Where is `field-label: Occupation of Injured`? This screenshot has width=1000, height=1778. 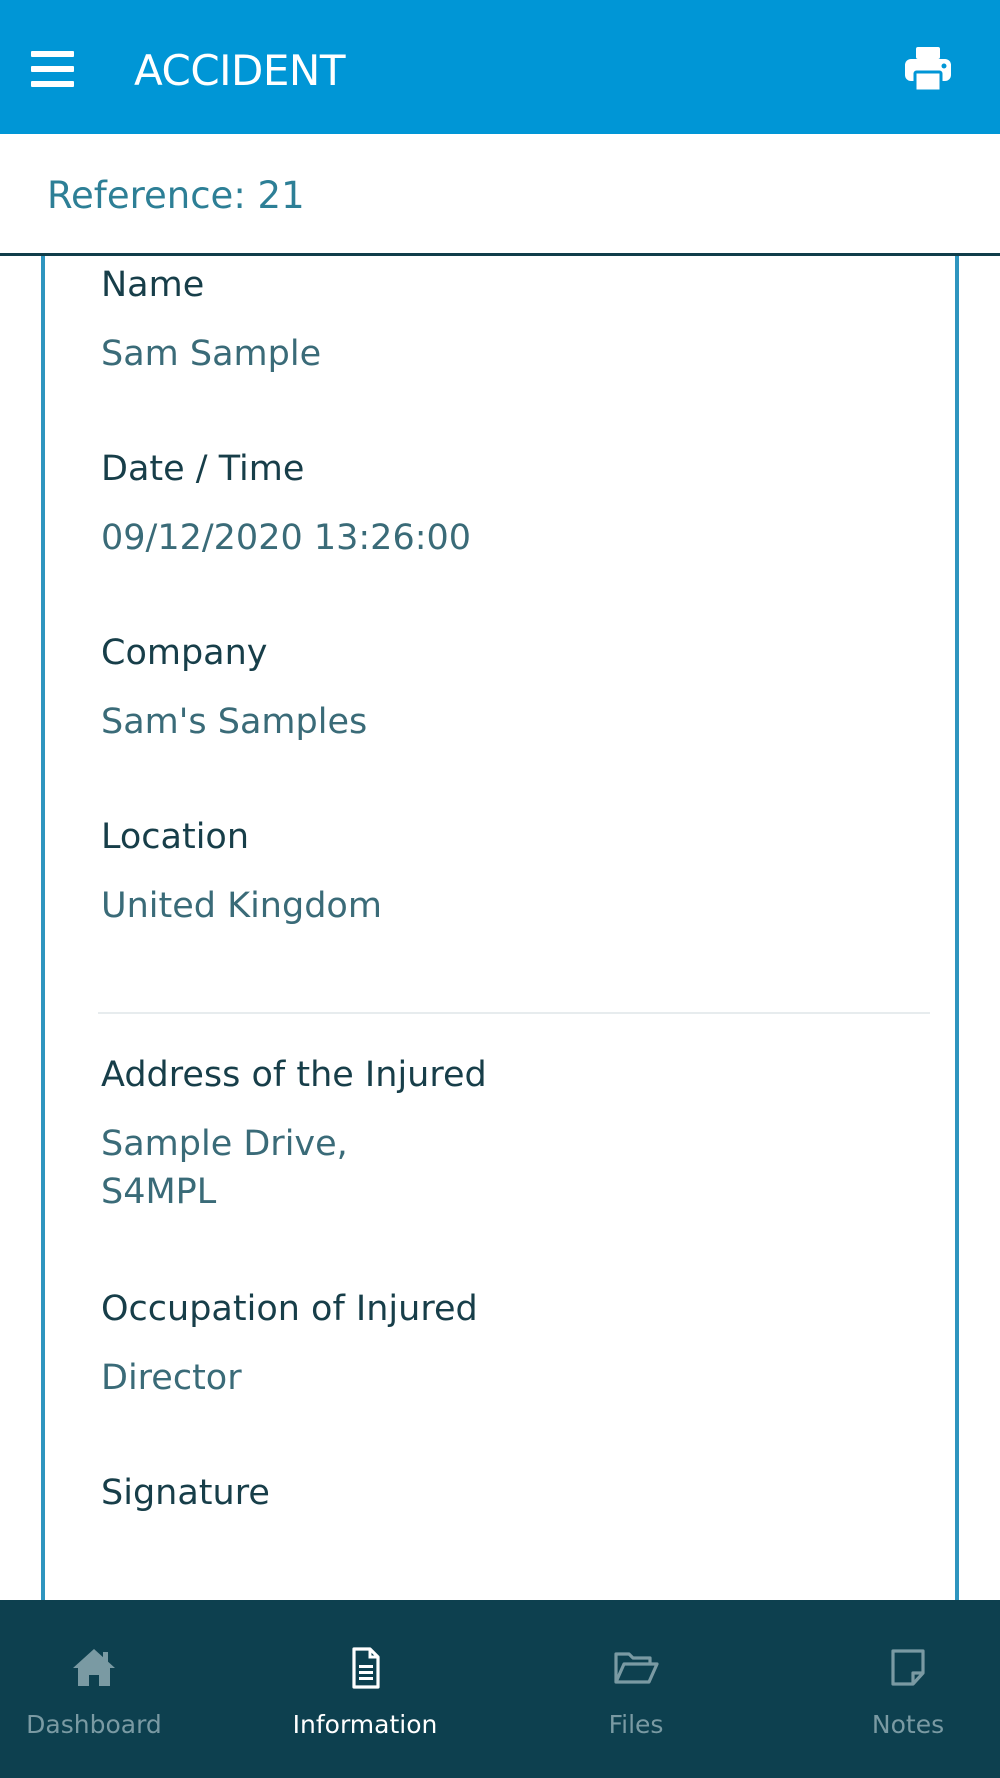
field-label: Occupation of Injured is located at coordinates (289, 1309).